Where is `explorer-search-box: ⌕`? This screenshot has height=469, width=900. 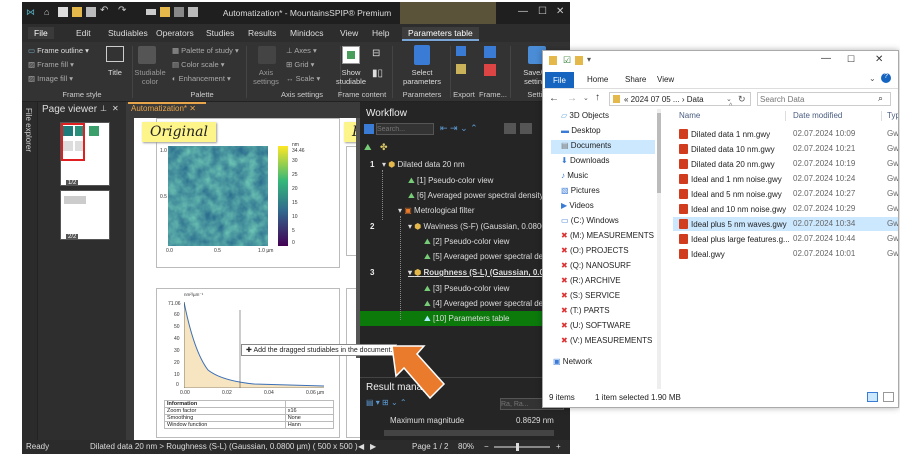
explorer-search-box: ⌕ is located at coordinates (824, 99).